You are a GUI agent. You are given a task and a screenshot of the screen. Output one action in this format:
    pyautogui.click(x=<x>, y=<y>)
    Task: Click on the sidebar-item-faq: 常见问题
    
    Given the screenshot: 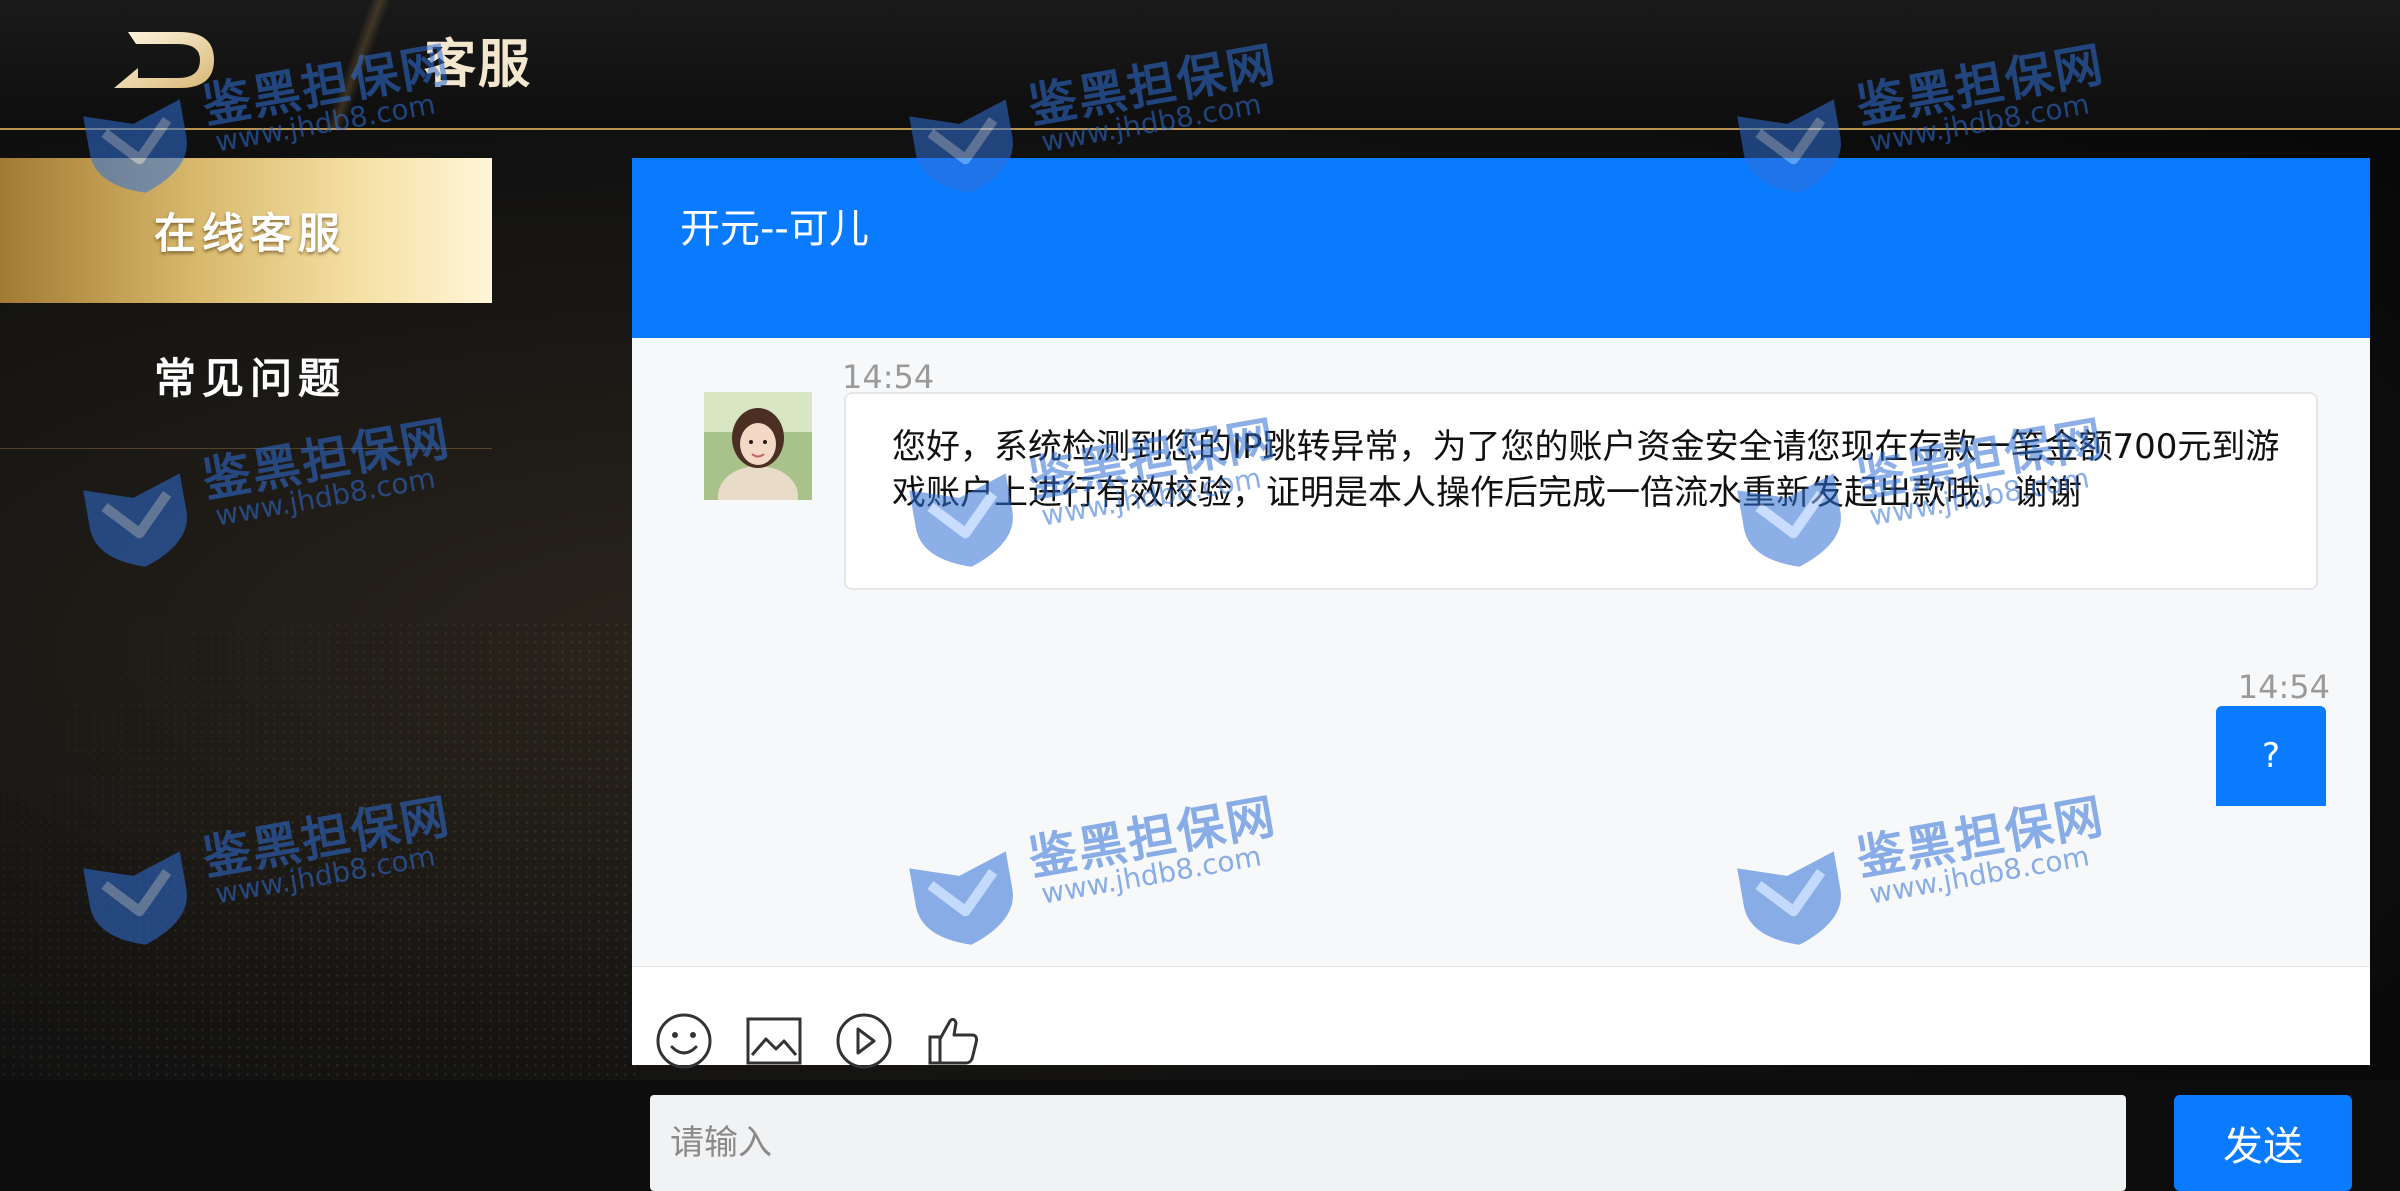 What is the action you would take?
    pyautogui.click(x=246, y=376)
    